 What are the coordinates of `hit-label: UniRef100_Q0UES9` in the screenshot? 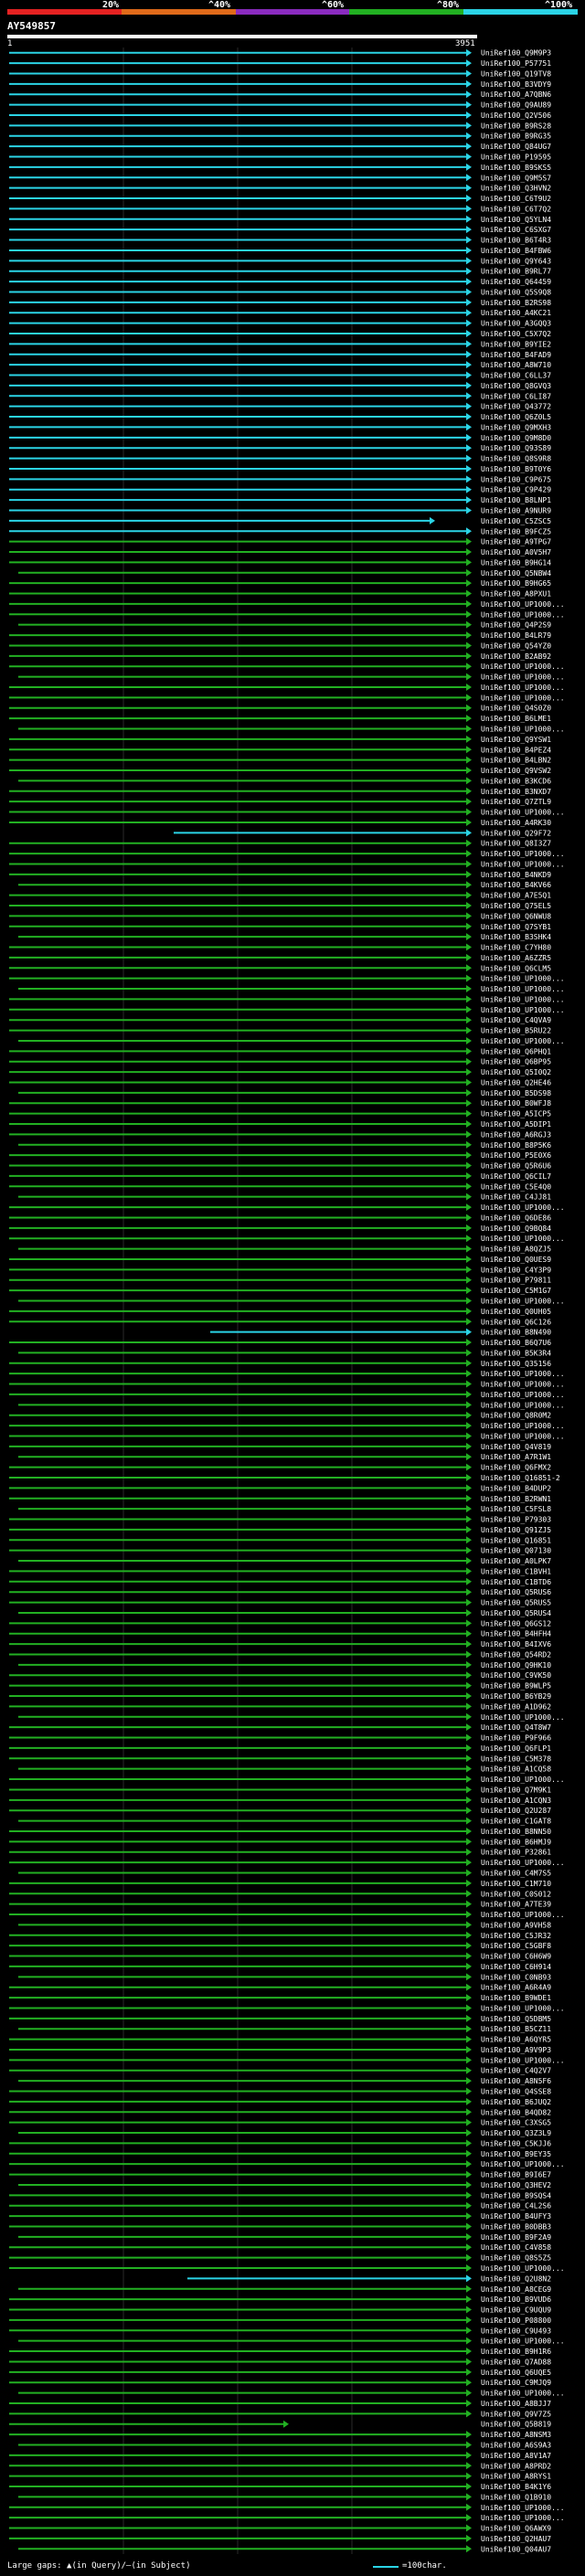 It's located at (516, 1260).